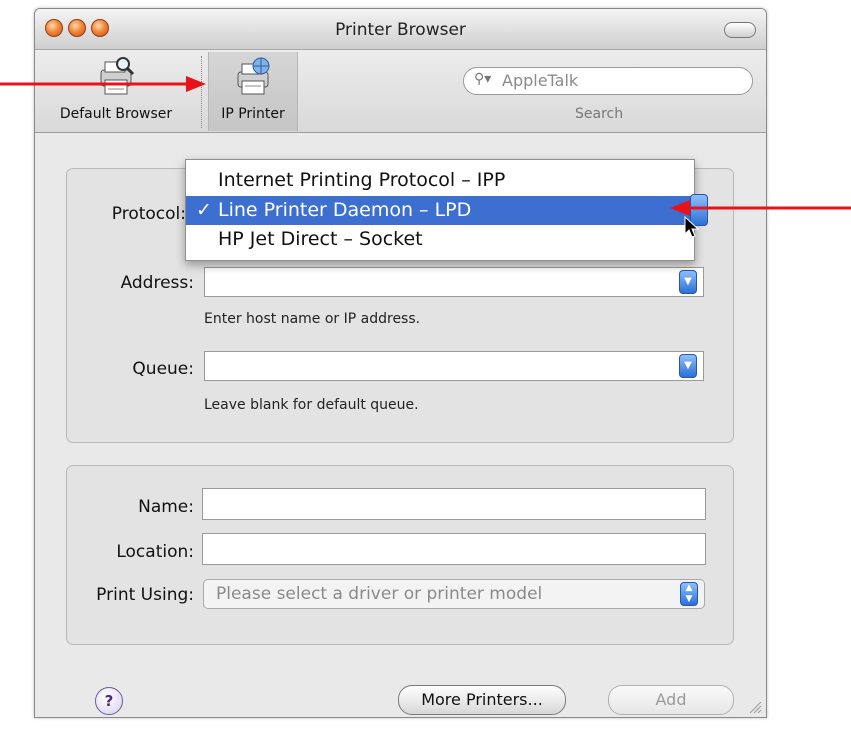 The width and height of the screenshot is (851, 742). I want to click on search-icon: ⚲▾, so click(483, 79).